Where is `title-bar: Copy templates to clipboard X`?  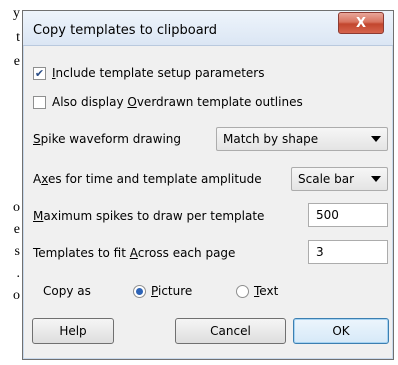
title-bar: Copy templates to clipboard X is located at coordinates (208, 28).